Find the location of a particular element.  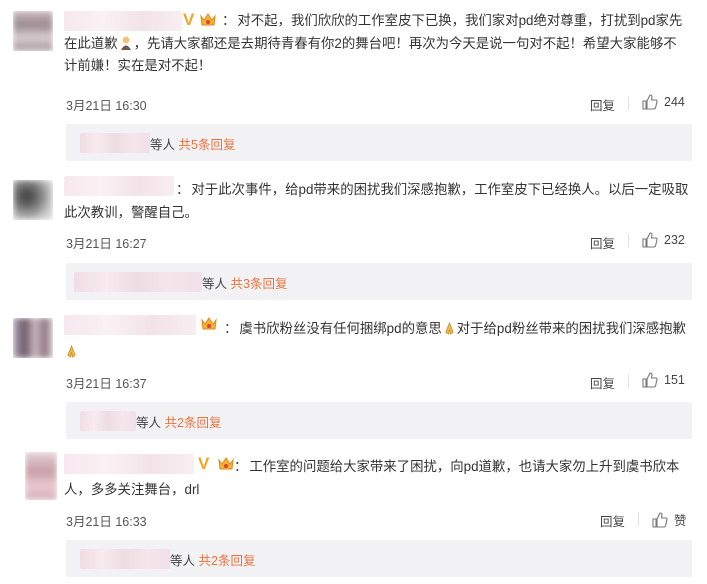

like-count: 244 is located at coordinates (674, 102).